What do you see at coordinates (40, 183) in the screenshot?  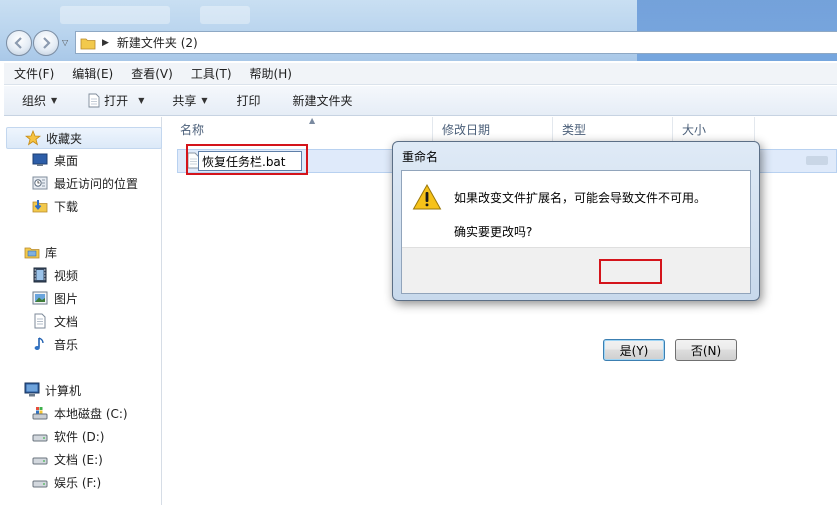 I see `recent-places-icon` at bounding box center [40, 183].